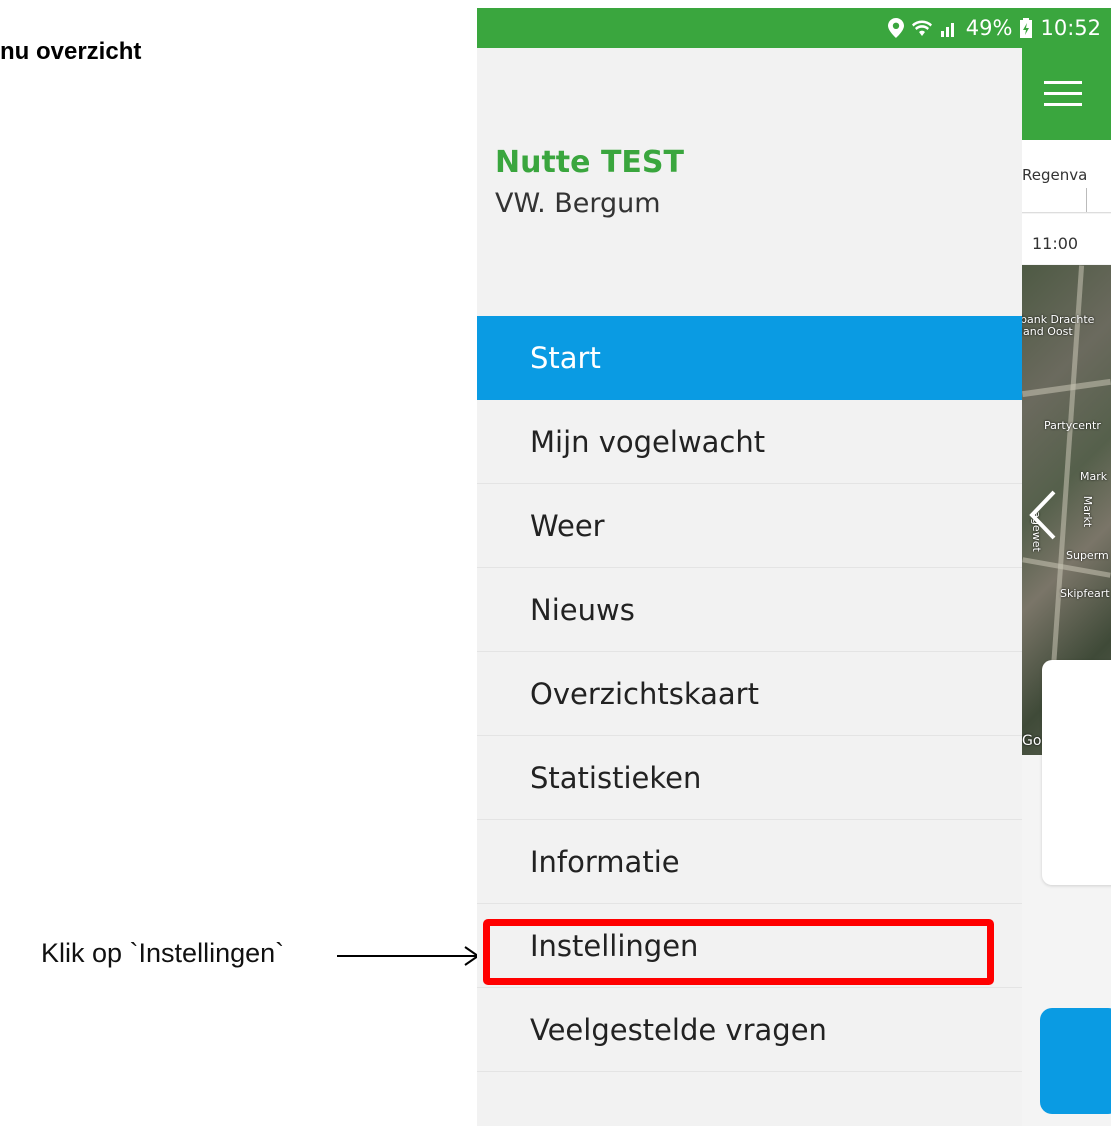  I want to click on location-pin-icon, so click(895, 28).